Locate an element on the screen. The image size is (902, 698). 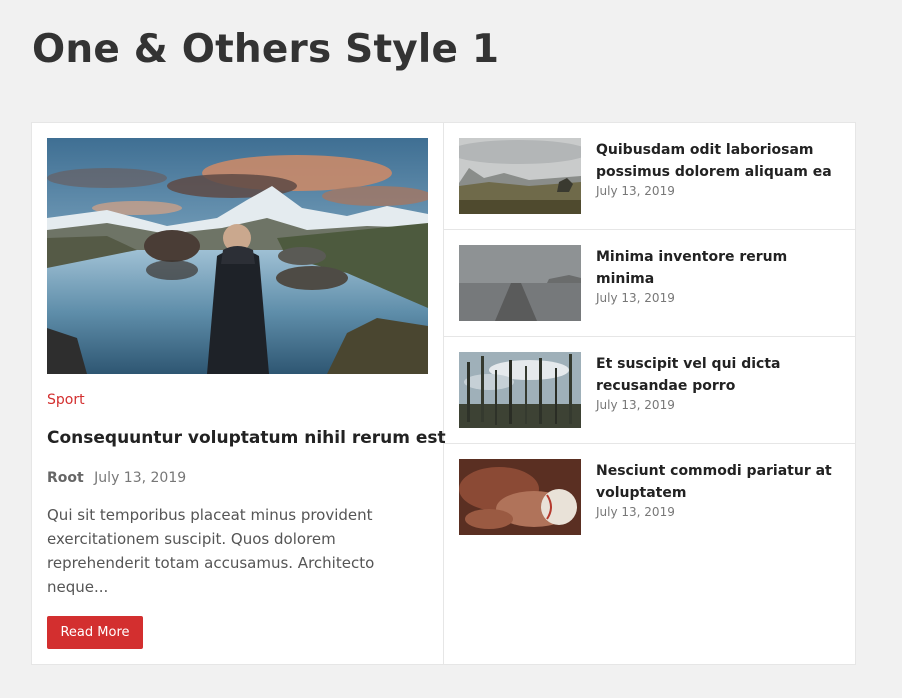
read-more-button: Read More is located at coordinates (95, 632).